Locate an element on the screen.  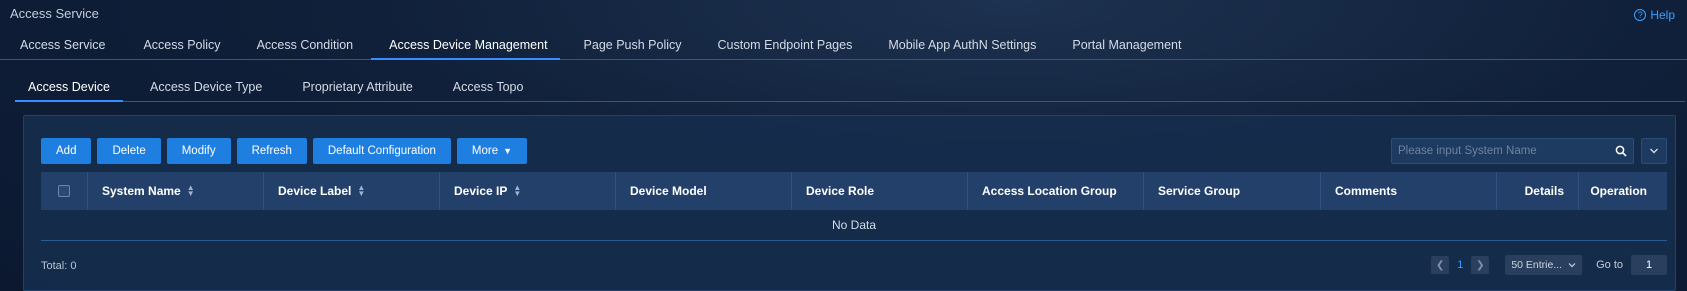
help-label: Help is located at coordinates (1662, 15).